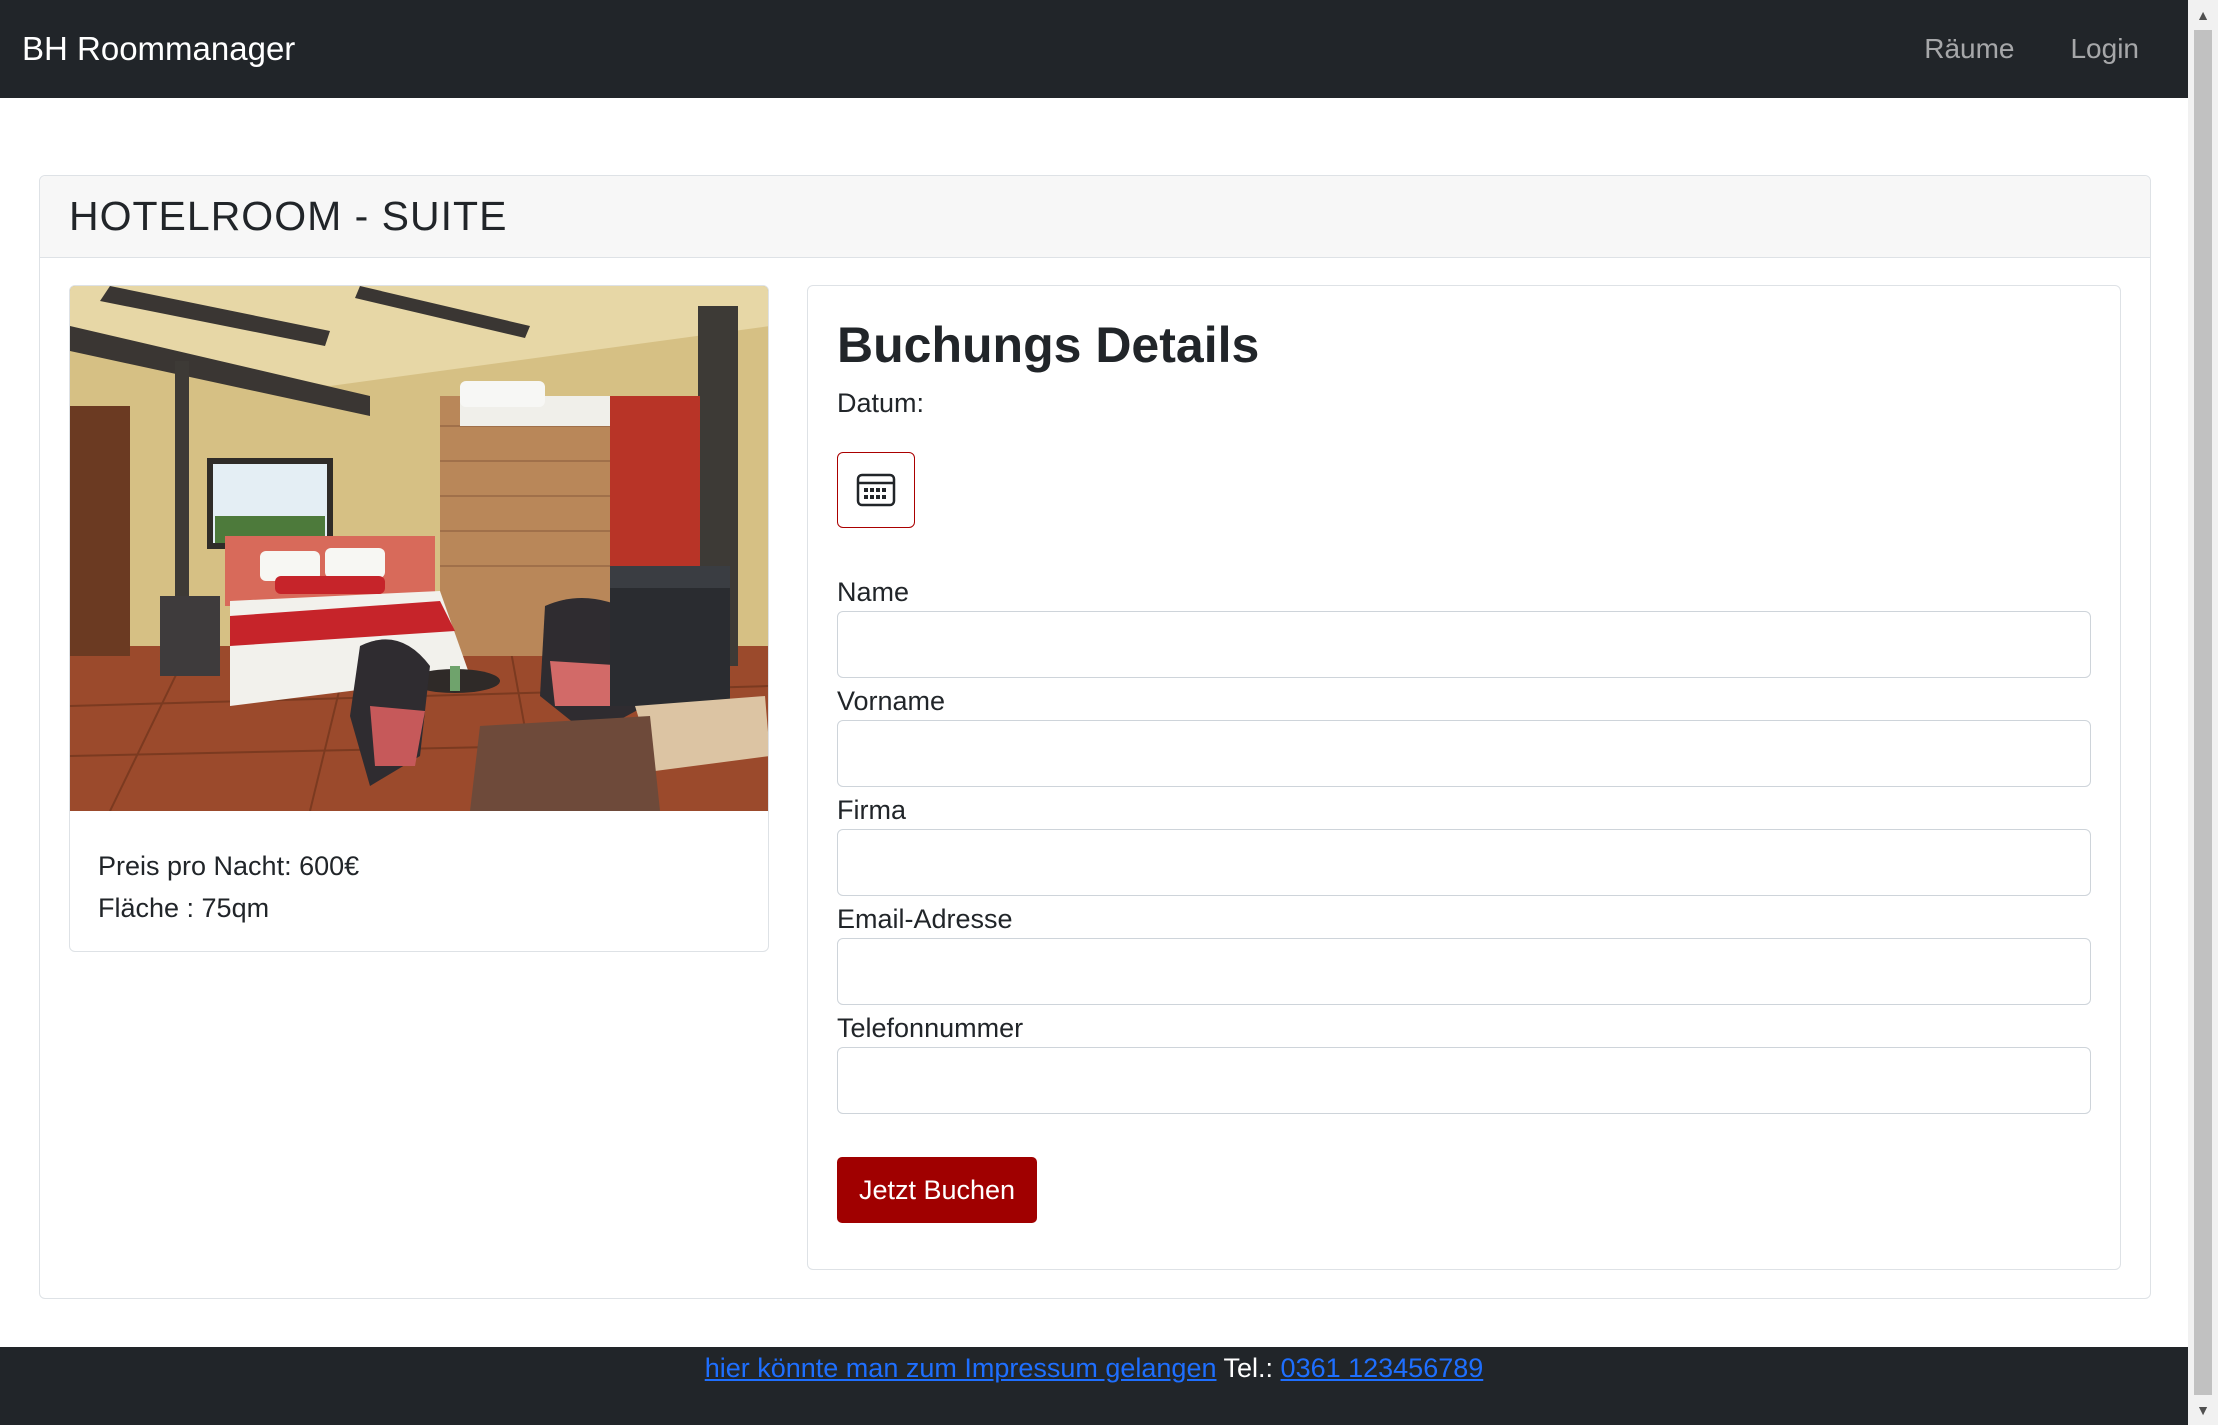  What do you see at coordinates (2203, 1410) in the screenshot?
I see `scroll-down-arrow-icon: ▼` at bounding box center [2203, 1410].